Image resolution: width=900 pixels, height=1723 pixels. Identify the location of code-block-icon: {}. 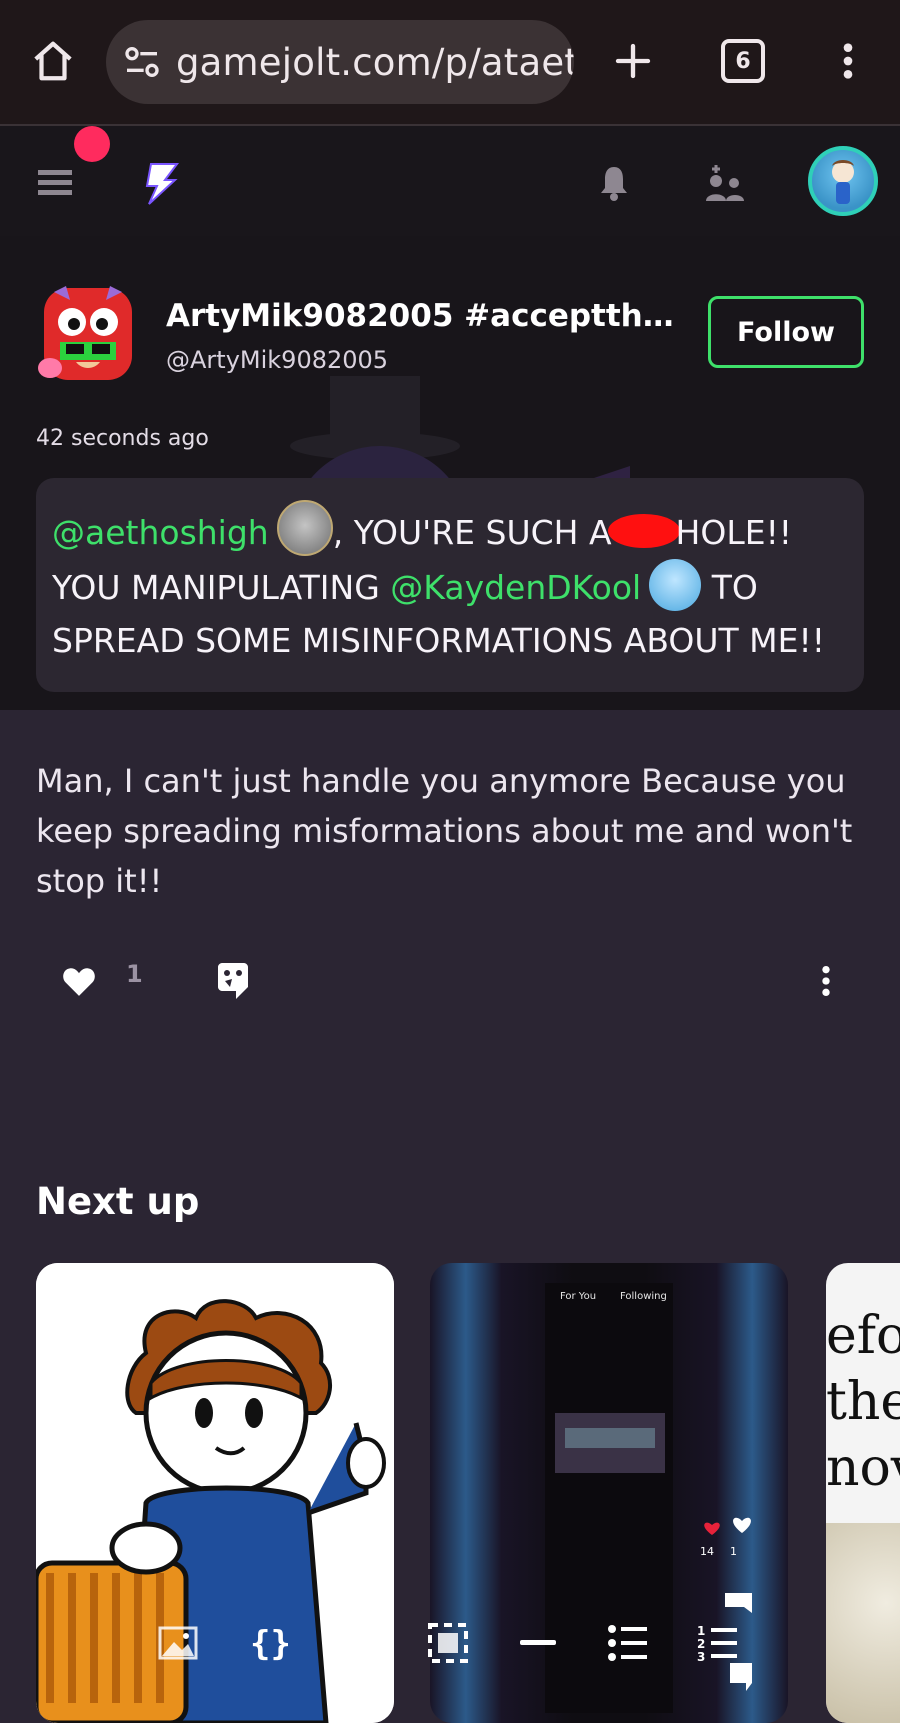
(268, 1643).